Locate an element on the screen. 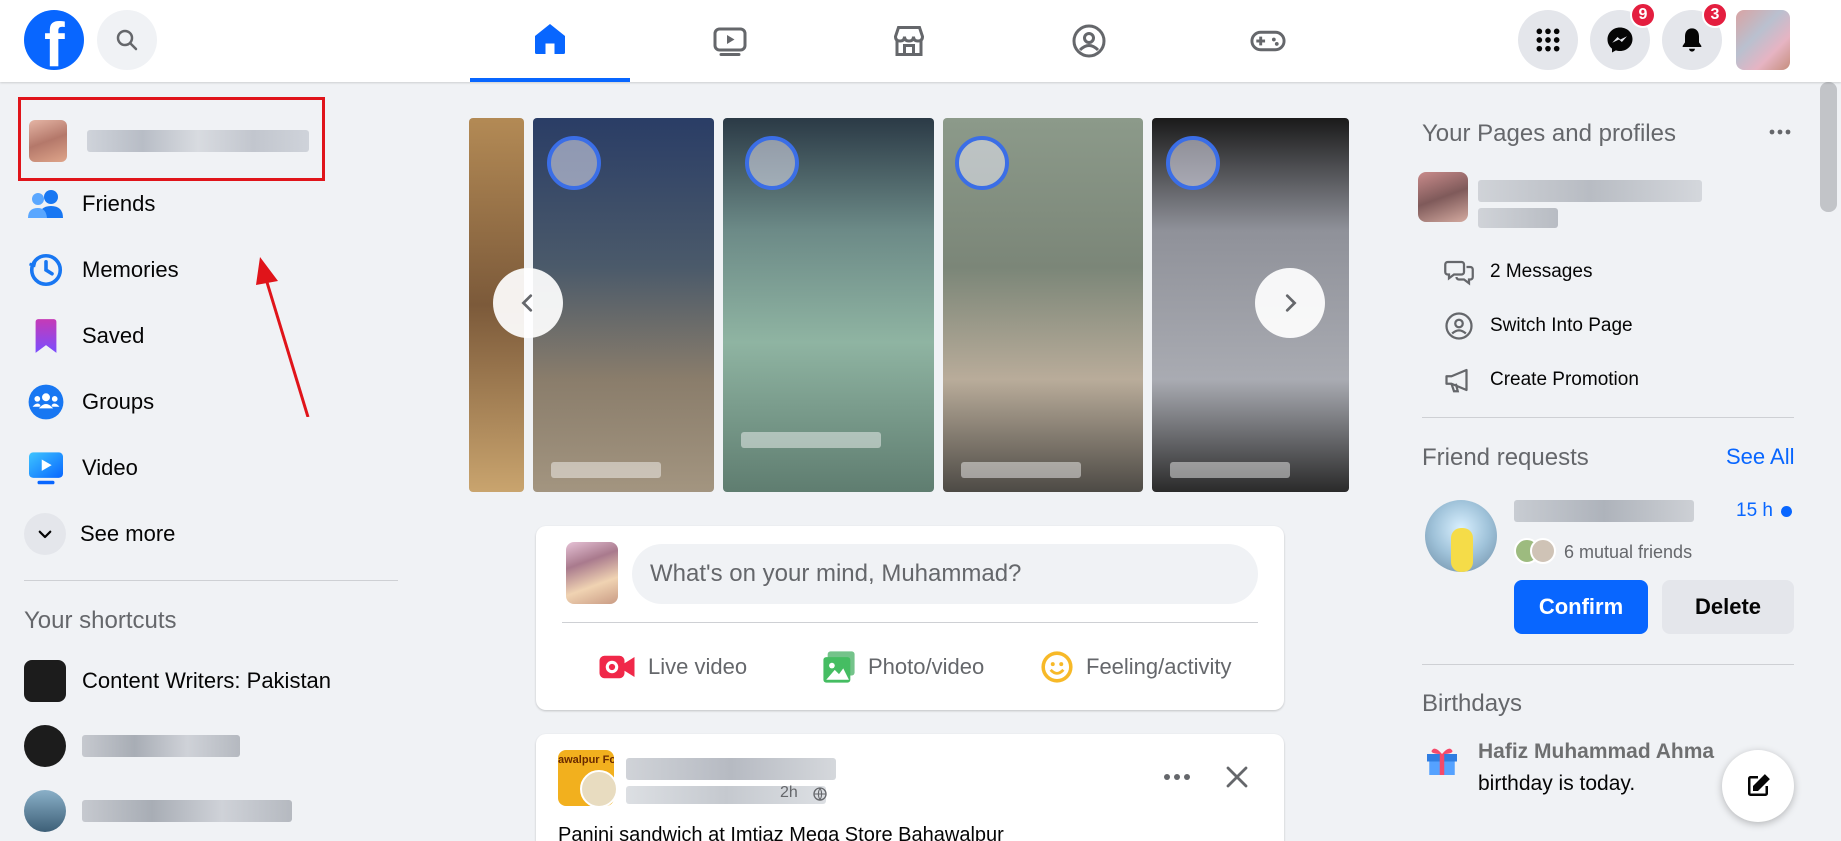 The width and height of the screenshot is (1841, 841). messenger-button: 9 is located at coordinates (1623, 36).